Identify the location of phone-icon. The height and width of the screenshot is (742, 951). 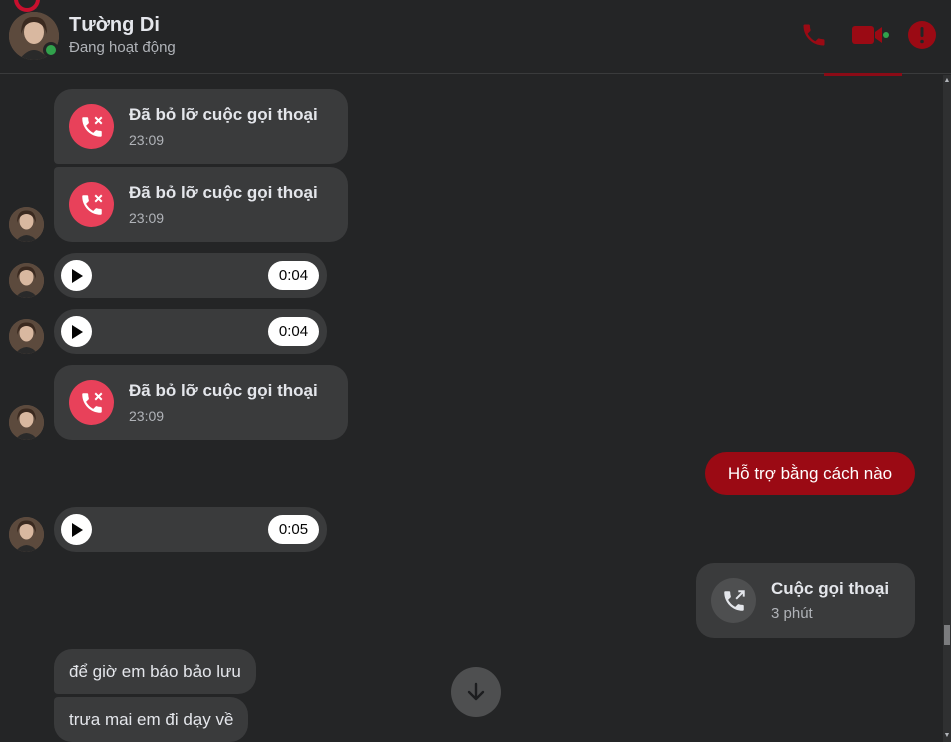
(814, 35).